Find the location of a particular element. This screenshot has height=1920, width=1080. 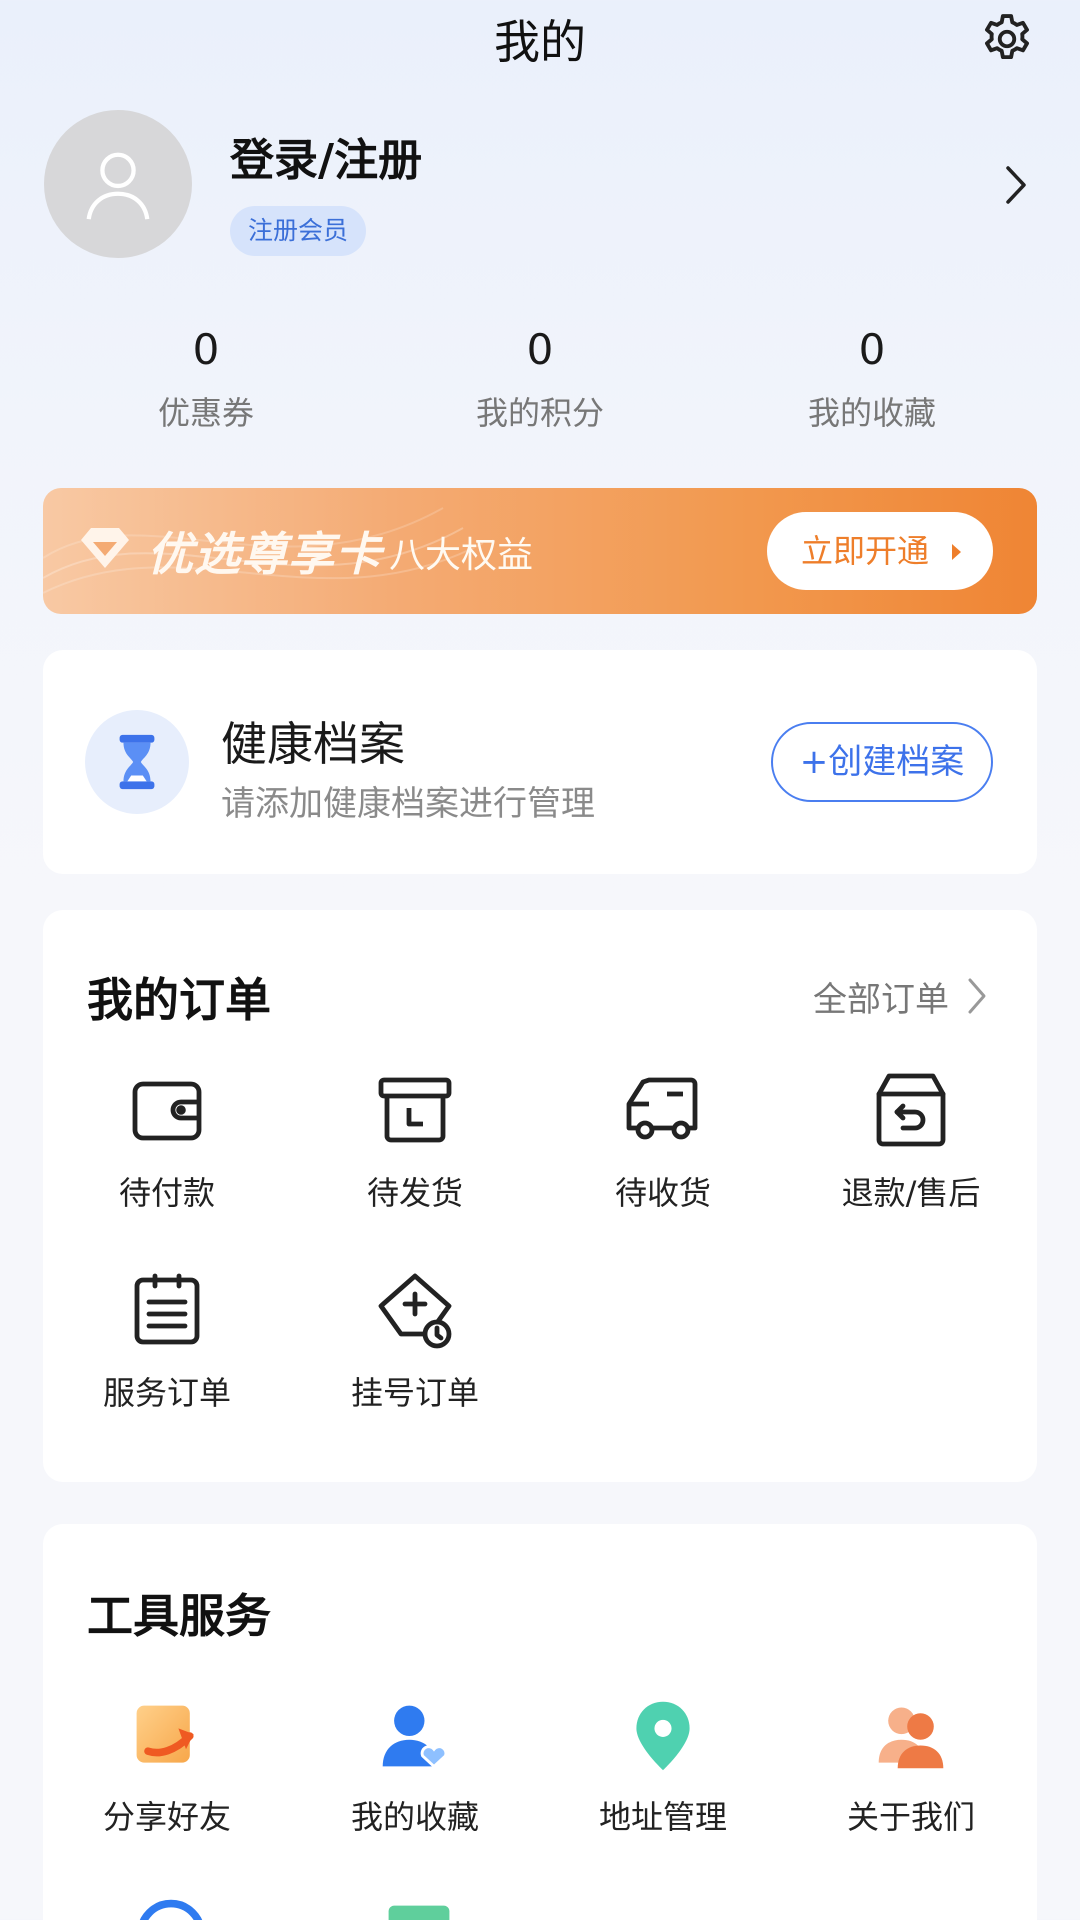

activate-label: 立即开通 is located at coordinates (865, 551).